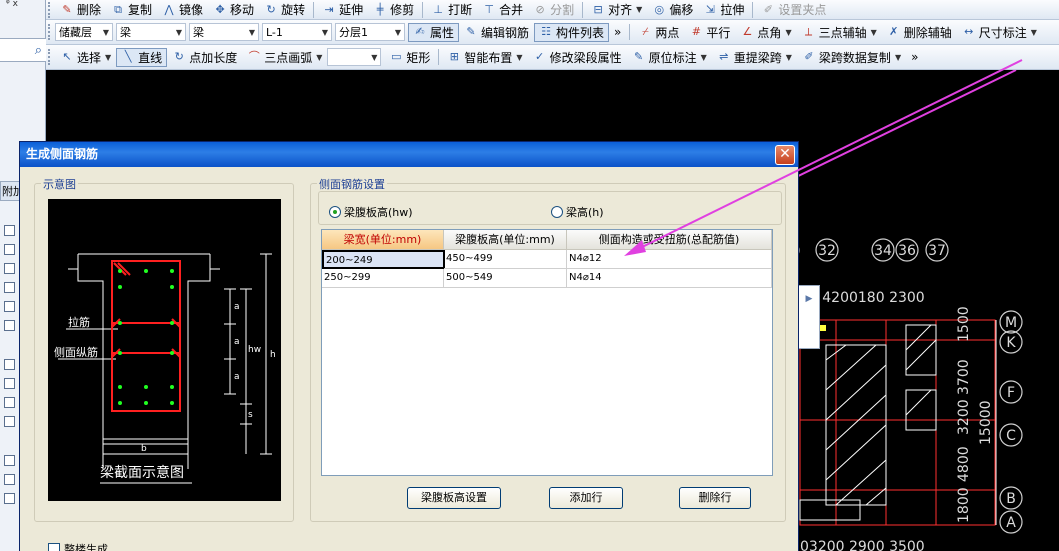  I want to click on properties-button: ✍ 属性, so click(434, 32).